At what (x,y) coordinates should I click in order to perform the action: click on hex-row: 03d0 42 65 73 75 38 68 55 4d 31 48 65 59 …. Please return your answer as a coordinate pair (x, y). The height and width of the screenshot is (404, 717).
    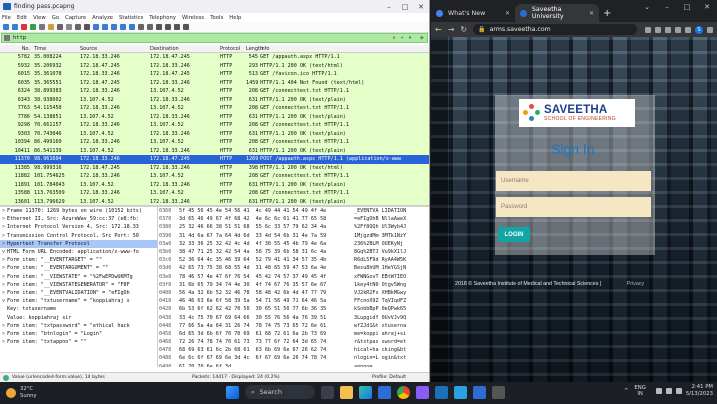
    Looking at the image, I should click on (294, 268).